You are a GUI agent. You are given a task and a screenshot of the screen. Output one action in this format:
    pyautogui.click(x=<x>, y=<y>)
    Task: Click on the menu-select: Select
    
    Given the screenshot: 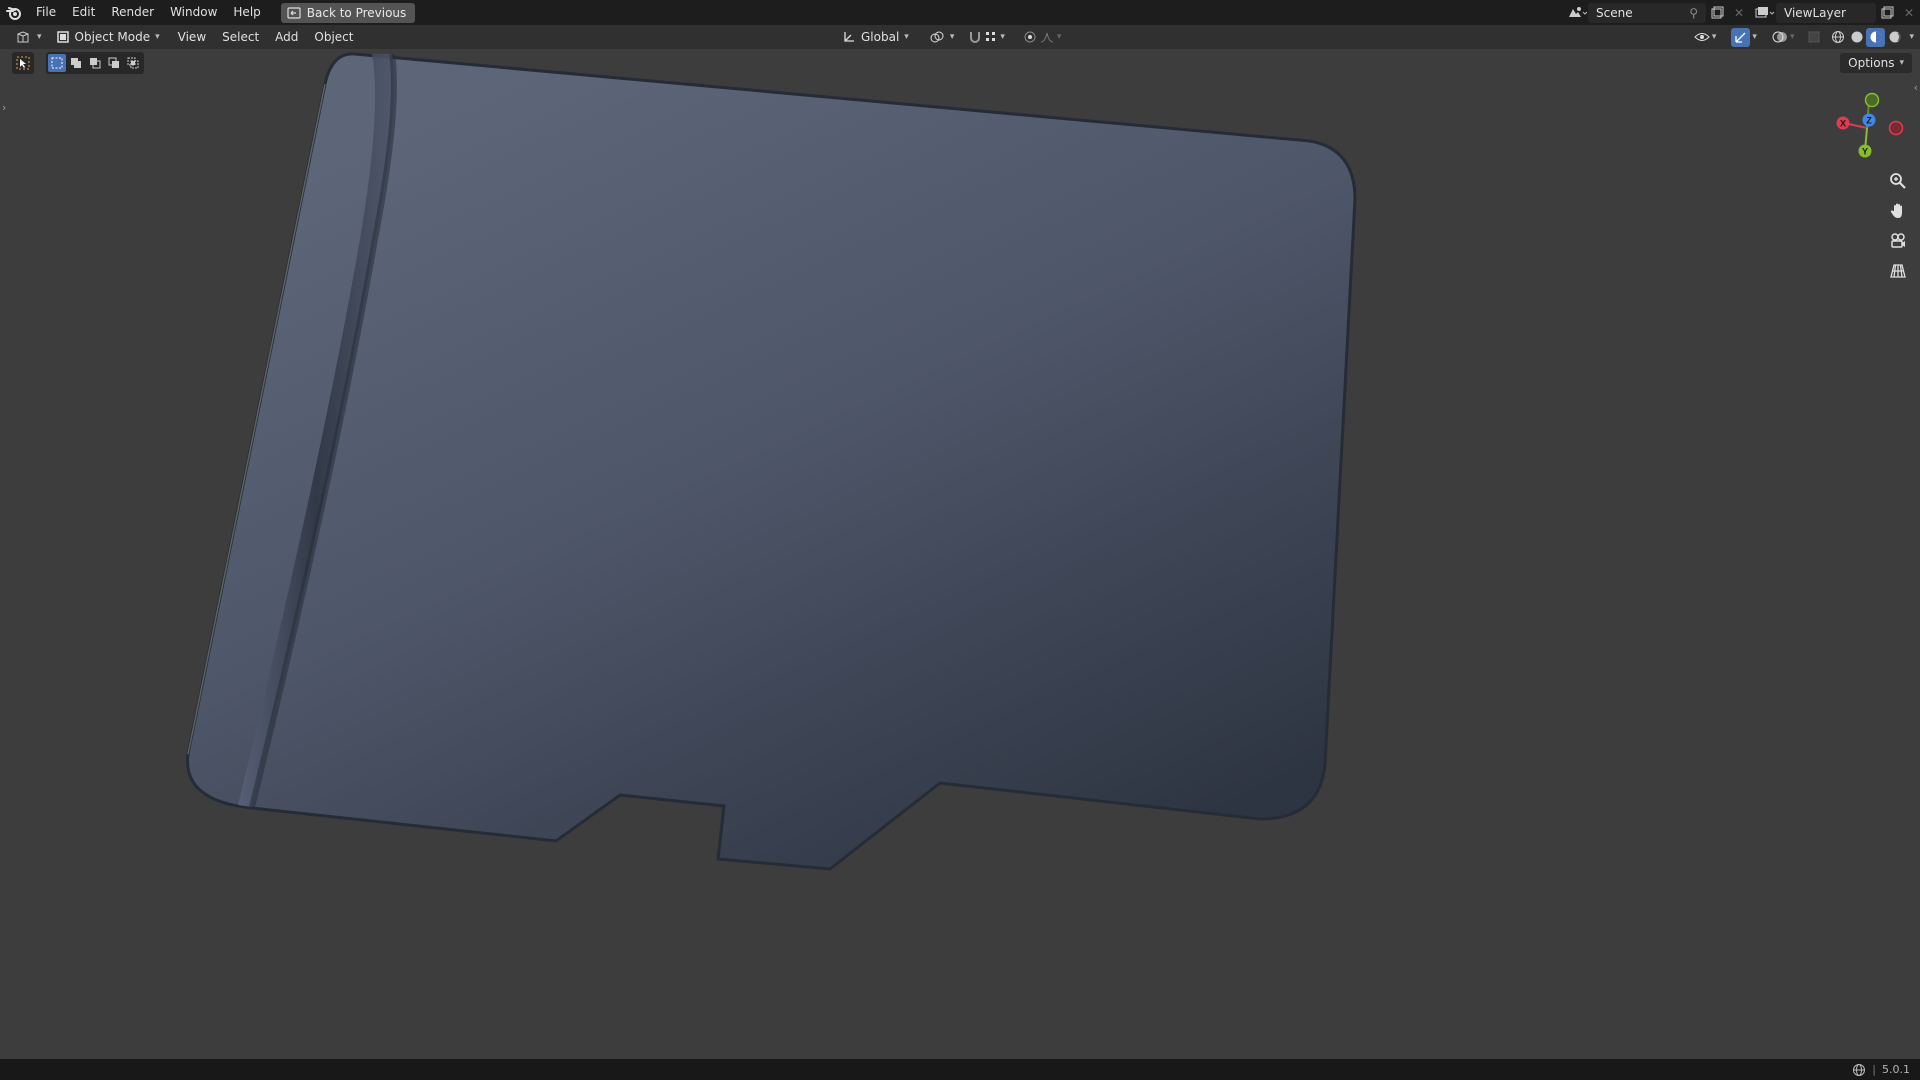 What is the action you would take?
    pyautogui.click(x=240, y=37)
    